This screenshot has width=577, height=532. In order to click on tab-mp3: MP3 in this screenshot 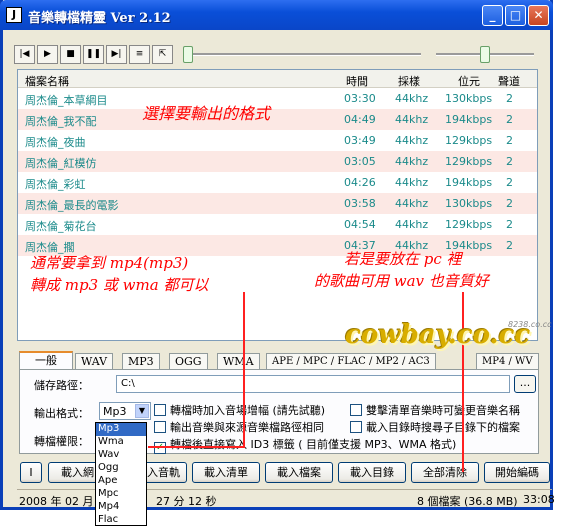, I will do `click(141, 361)`.